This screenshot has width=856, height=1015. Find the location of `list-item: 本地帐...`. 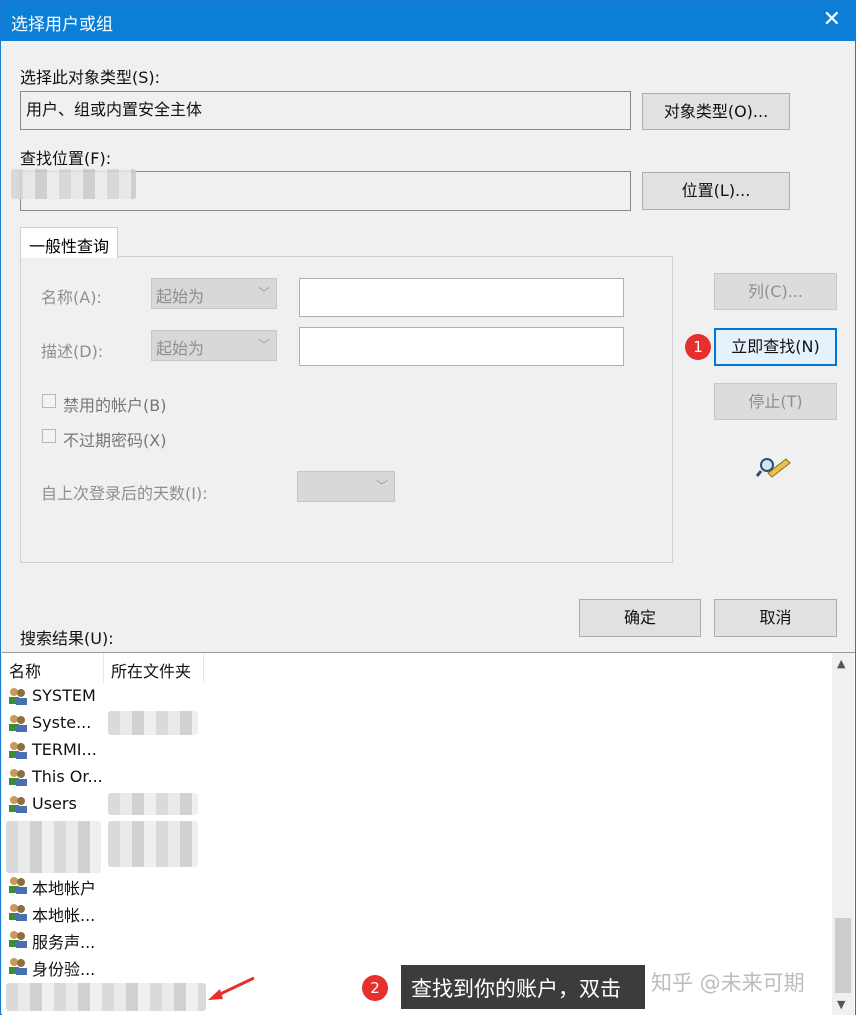

list-item: 本地帐... is located at coordinates (417, 912).